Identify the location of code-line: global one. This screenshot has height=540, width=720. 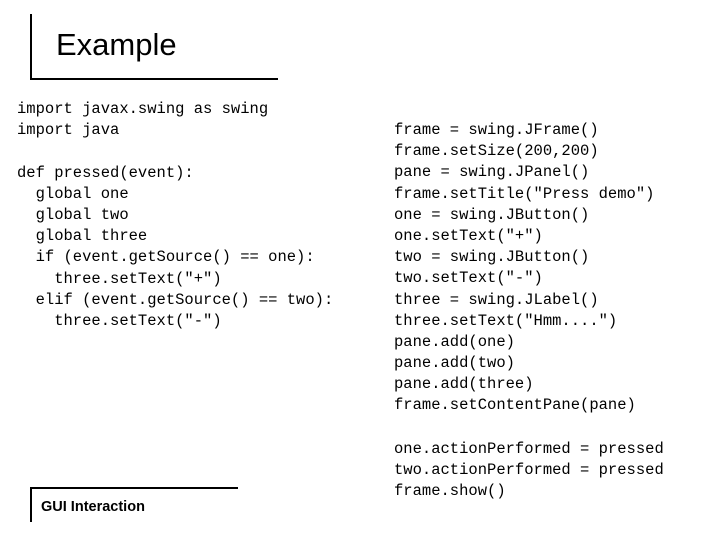
(73, 193).